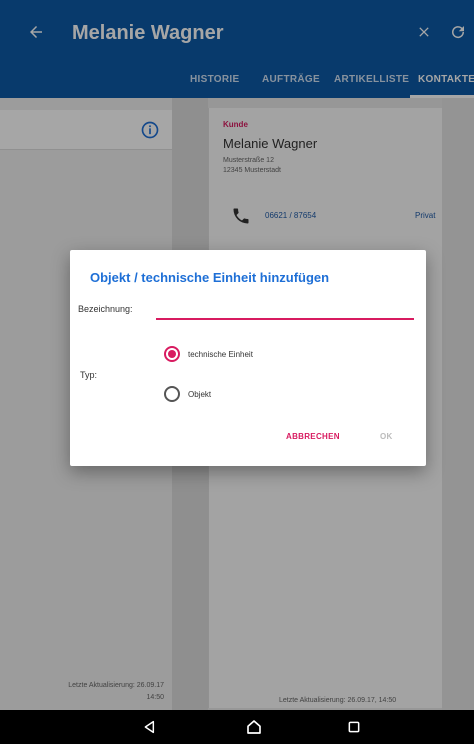 The height and width of the screenshot is (744, 474). I want to click on cancel-button: ABBRECHEN, so click(313, 436).